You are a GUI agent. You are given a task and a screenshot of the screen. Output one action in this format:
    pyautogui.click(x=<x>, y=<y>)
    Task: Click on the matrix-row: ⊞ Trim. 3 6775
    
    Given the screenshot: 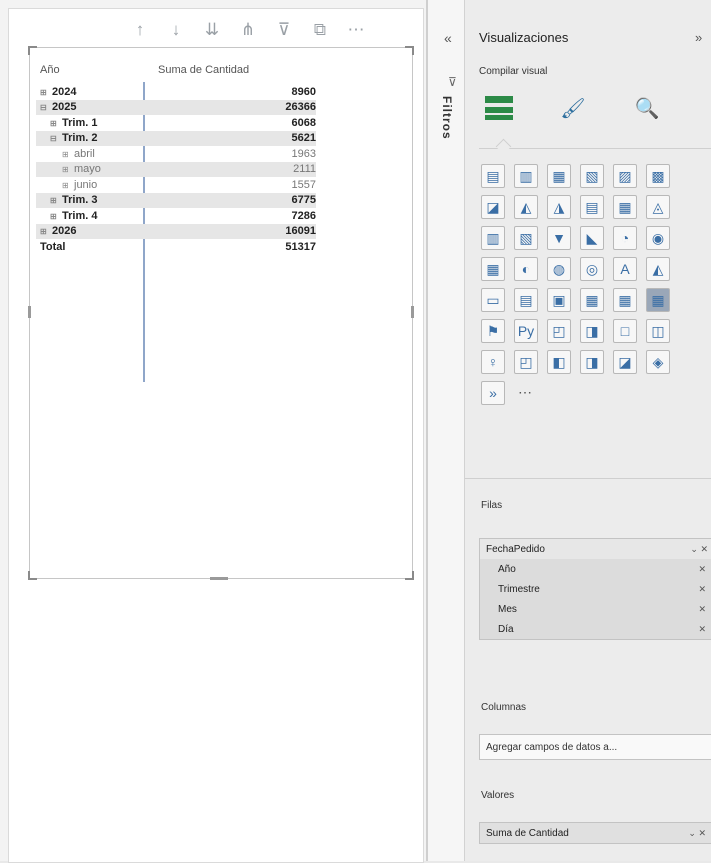 What is the action you would take?
    pyautogui.click(x=176, y=200)
    